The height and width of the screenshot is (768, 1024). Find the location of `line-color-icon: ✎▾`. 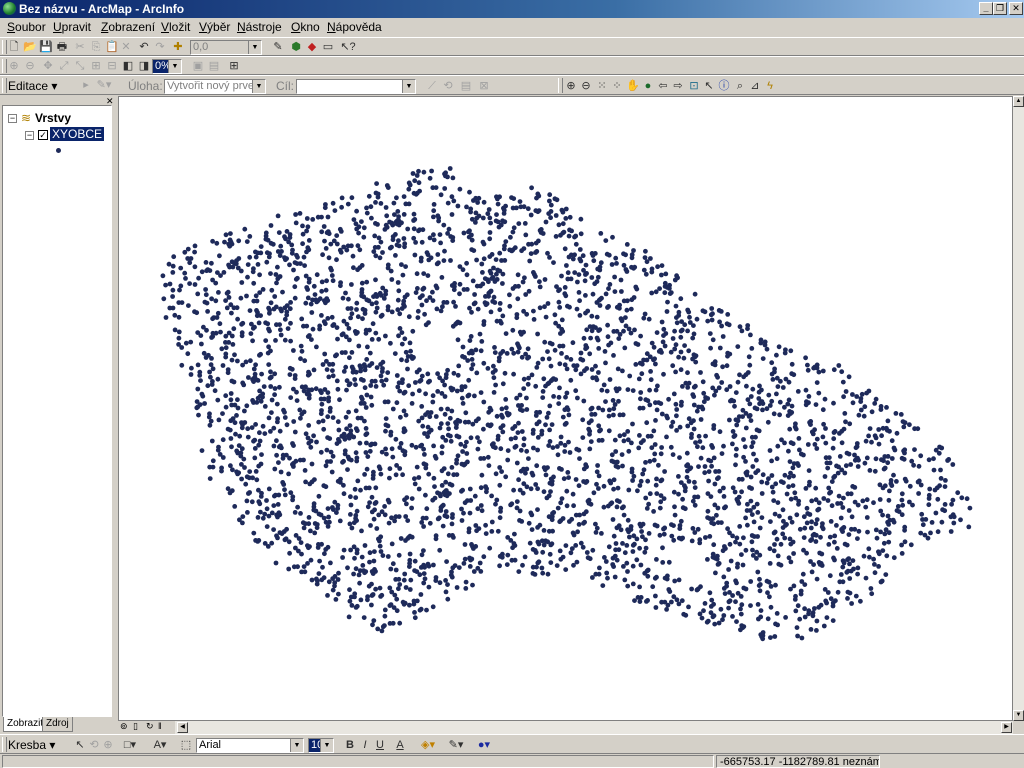

line-color-icon: ✎▾ is located at coordinates (456, 745).